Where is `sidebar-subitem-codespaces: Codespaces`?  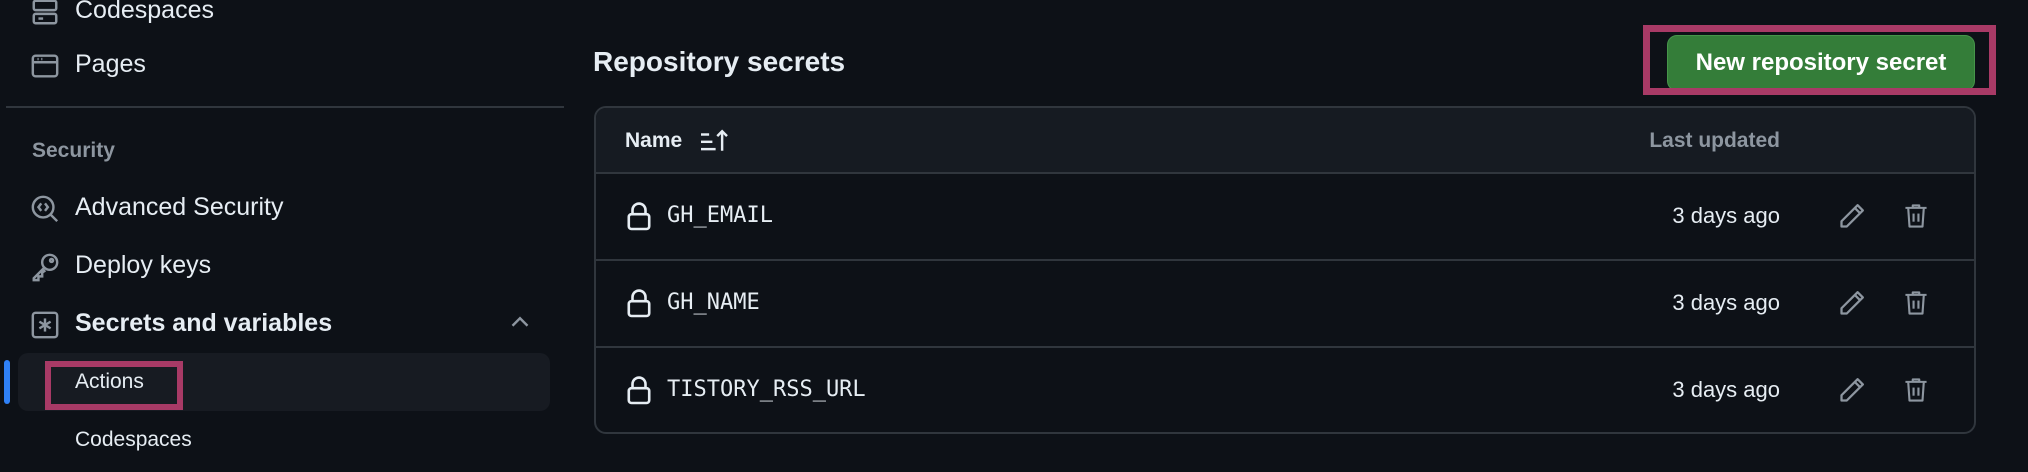 sidebar-subitem-codespaces: Codespaces is located at coordinates (133, 440).